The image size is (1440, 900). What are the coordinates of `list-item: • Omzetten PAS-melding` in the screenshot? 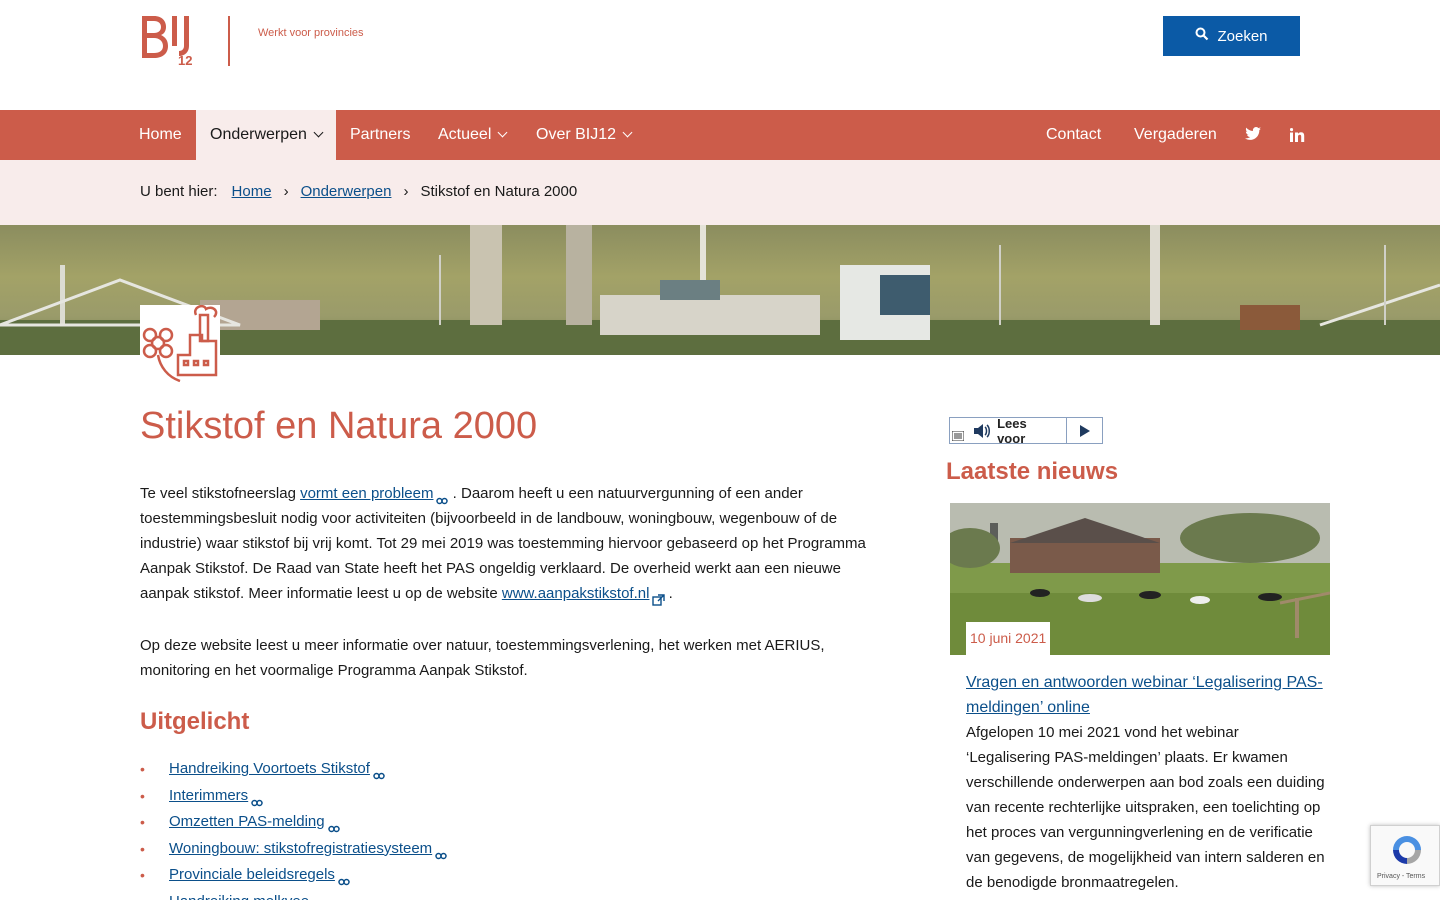 It's located at (293, 822).